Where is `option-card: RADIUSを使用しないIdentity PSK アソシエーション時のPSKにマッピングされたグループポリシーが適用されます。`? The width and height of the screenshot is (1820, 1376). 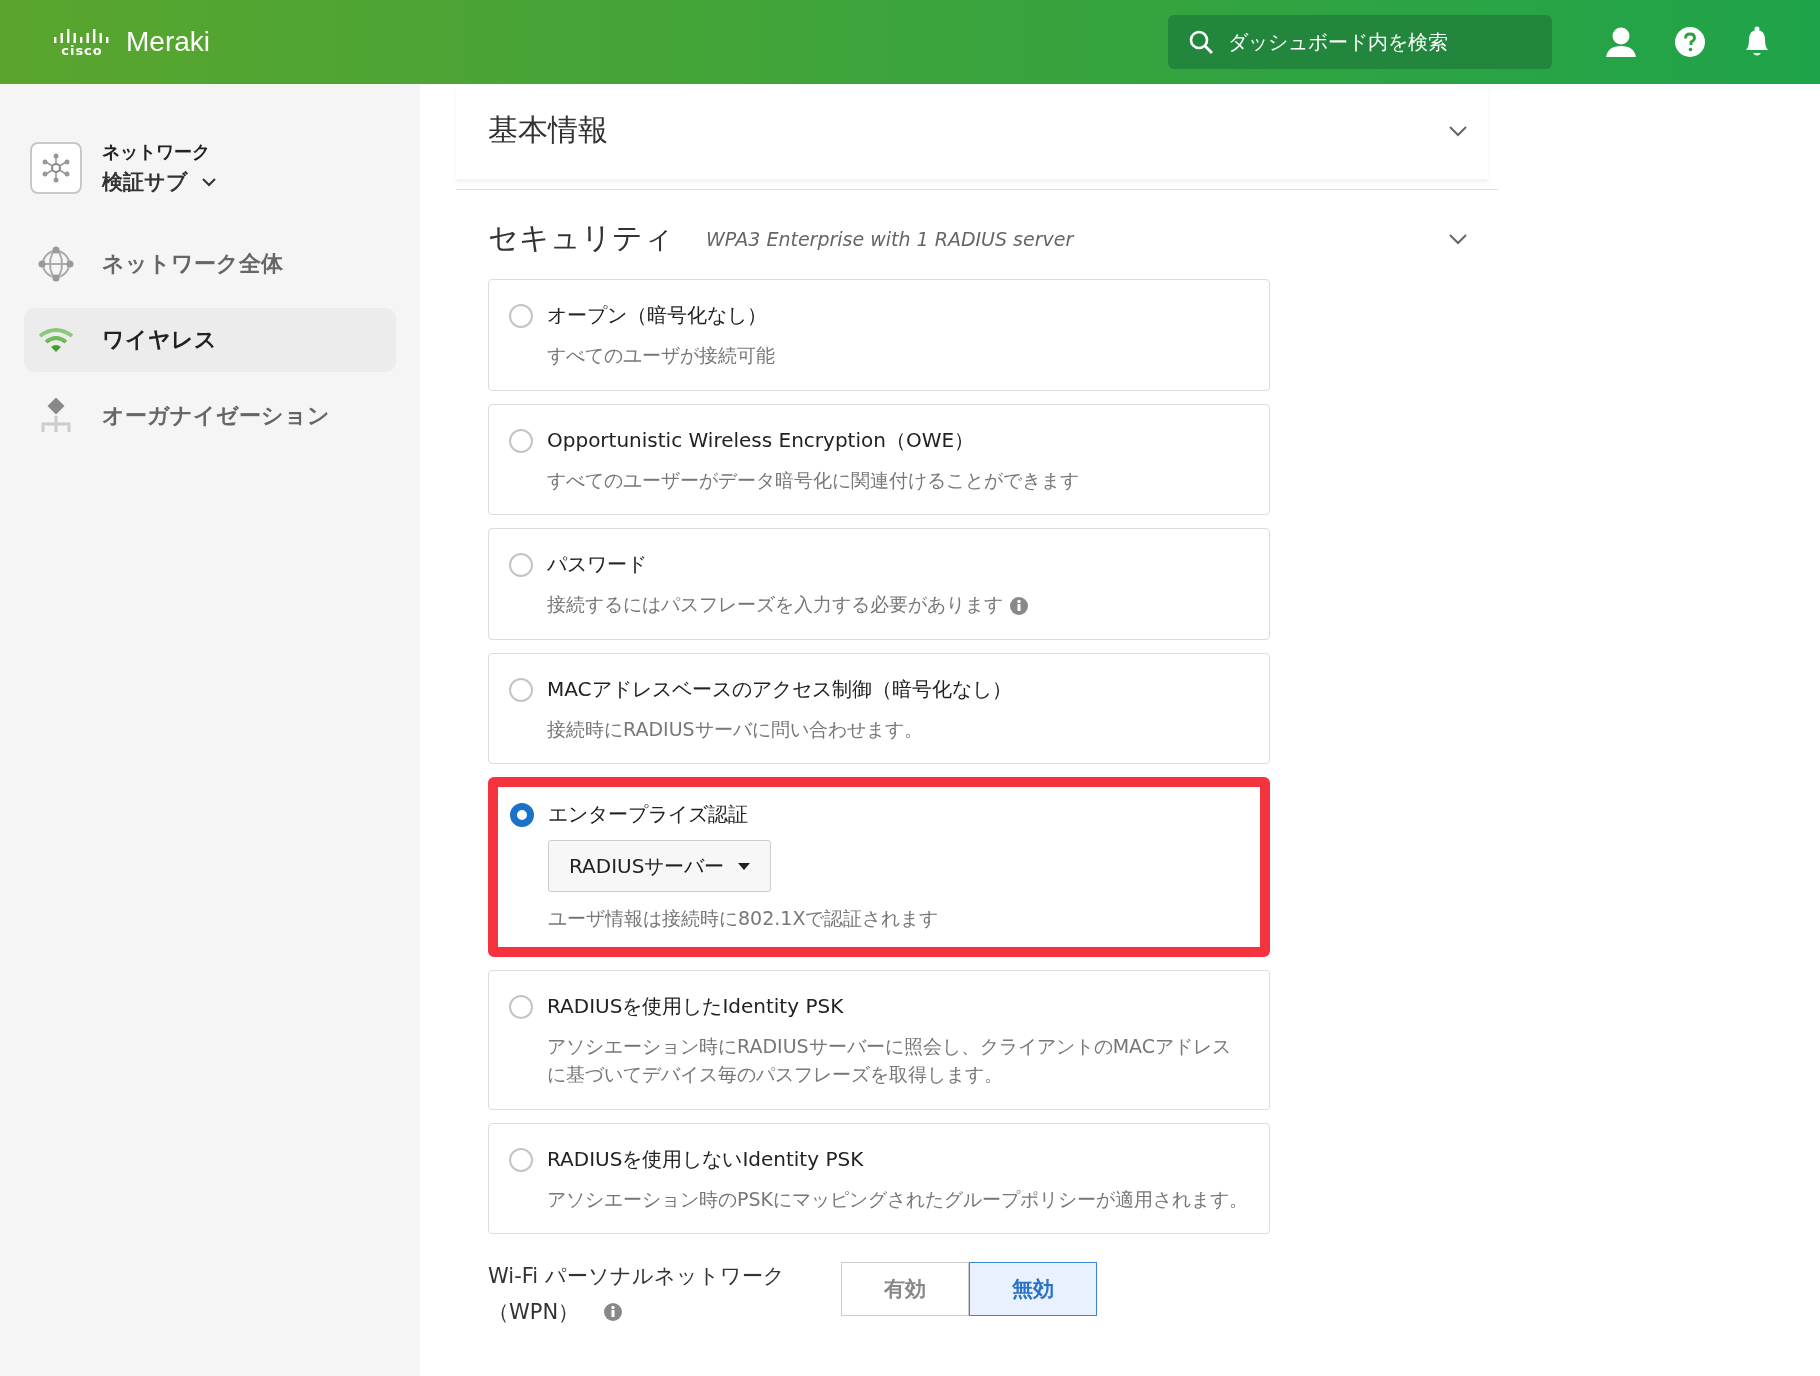
option-card: RADIUSを使用しないIdentity PSK アソシエーション時のPSKにマッピングされたグループポリシーが適用されます。 is located at coordinates (879, 1178).